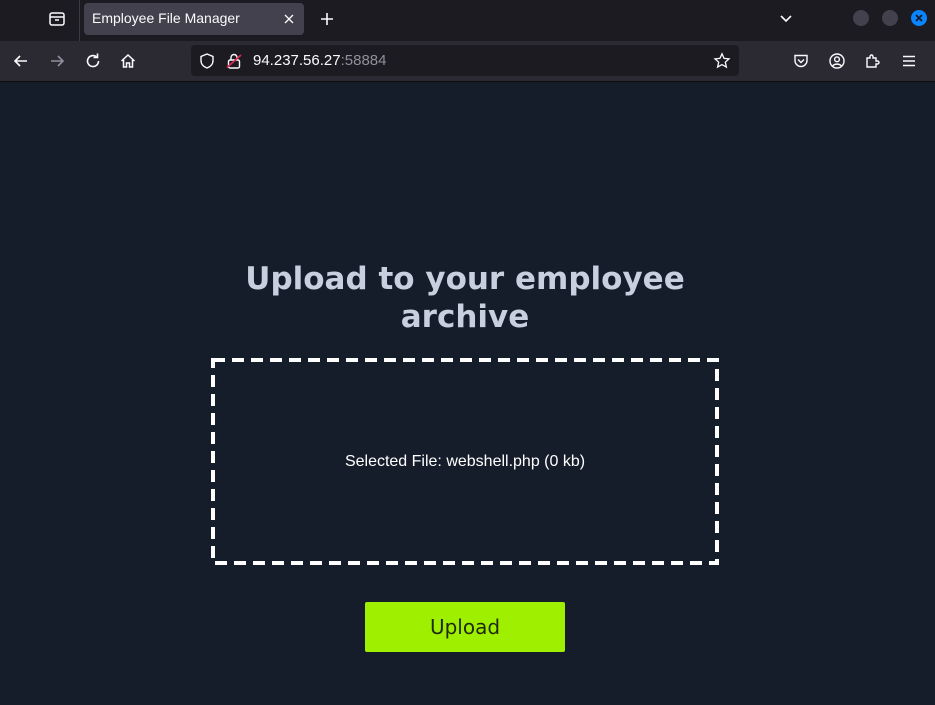  I want to click on tab-title: Employee File Manager, so click(166, 18).